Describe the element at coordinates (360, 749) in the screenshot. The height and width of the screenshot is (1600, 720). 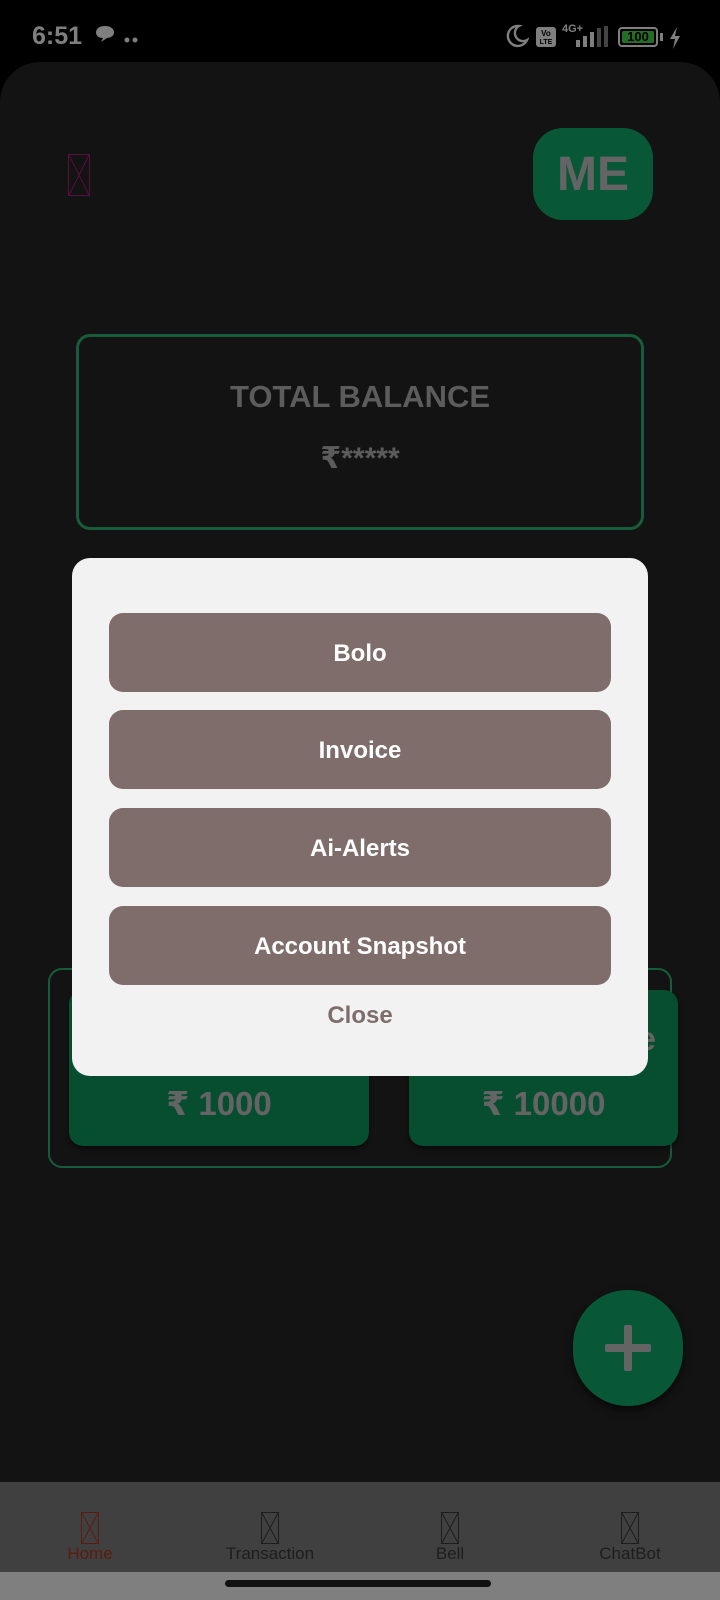
I see `invoice-button: Invoice` at that location.